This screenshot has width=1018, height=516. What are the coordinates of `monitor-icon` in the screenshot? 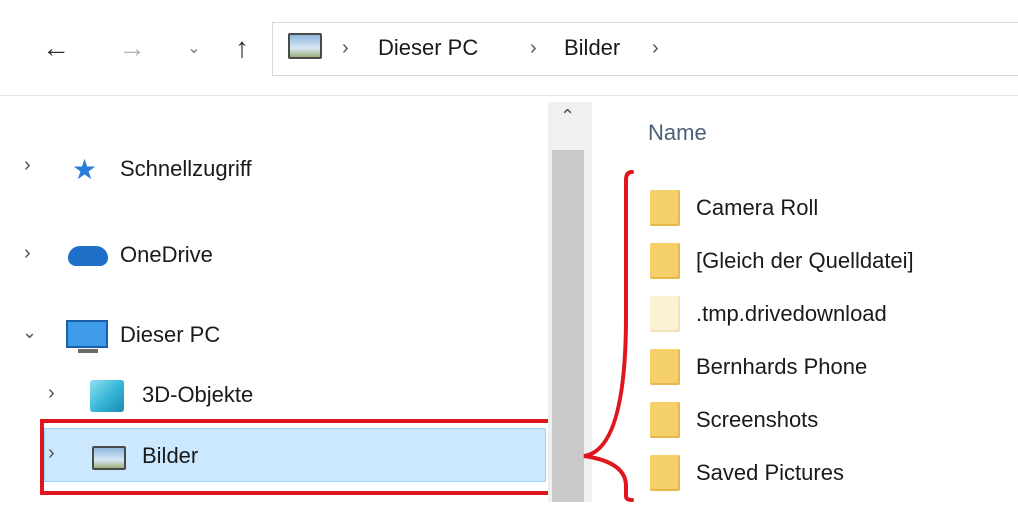 It's located at (87, 334).